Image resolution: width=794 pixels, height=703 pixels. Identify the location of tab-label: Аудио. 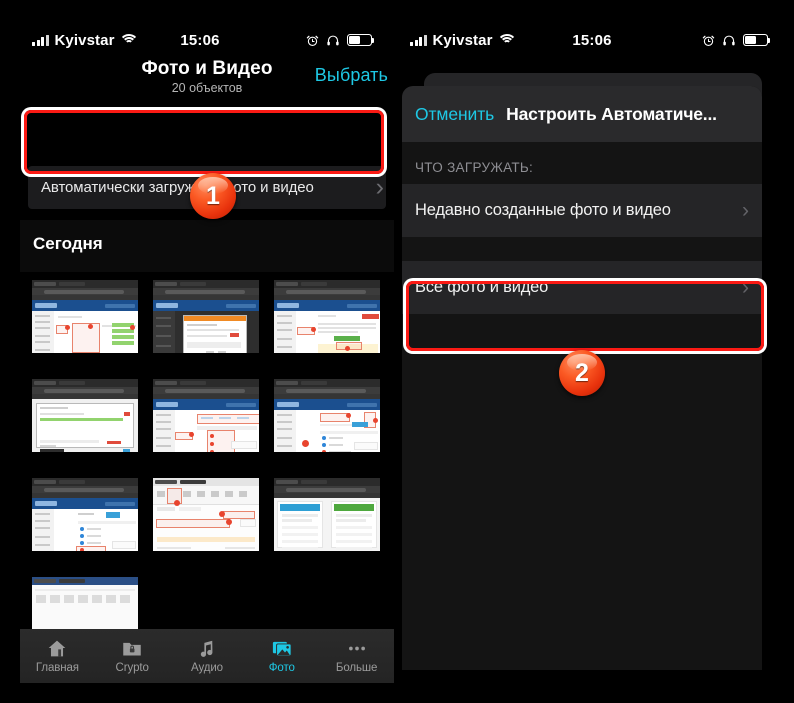
(207, 668).